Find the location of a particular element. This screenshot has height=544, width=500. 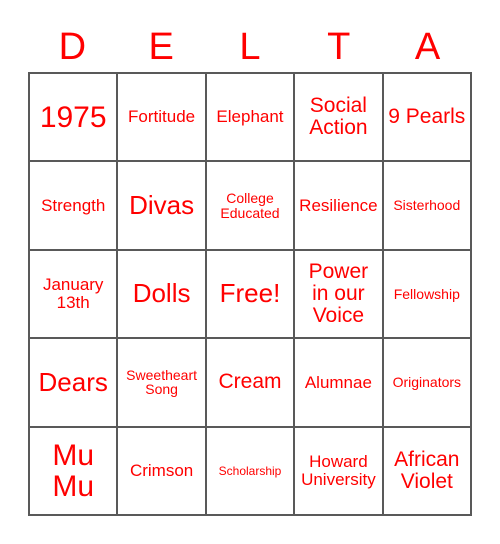

bingo-cell-label: Divas is located at coordinates (162, 205).